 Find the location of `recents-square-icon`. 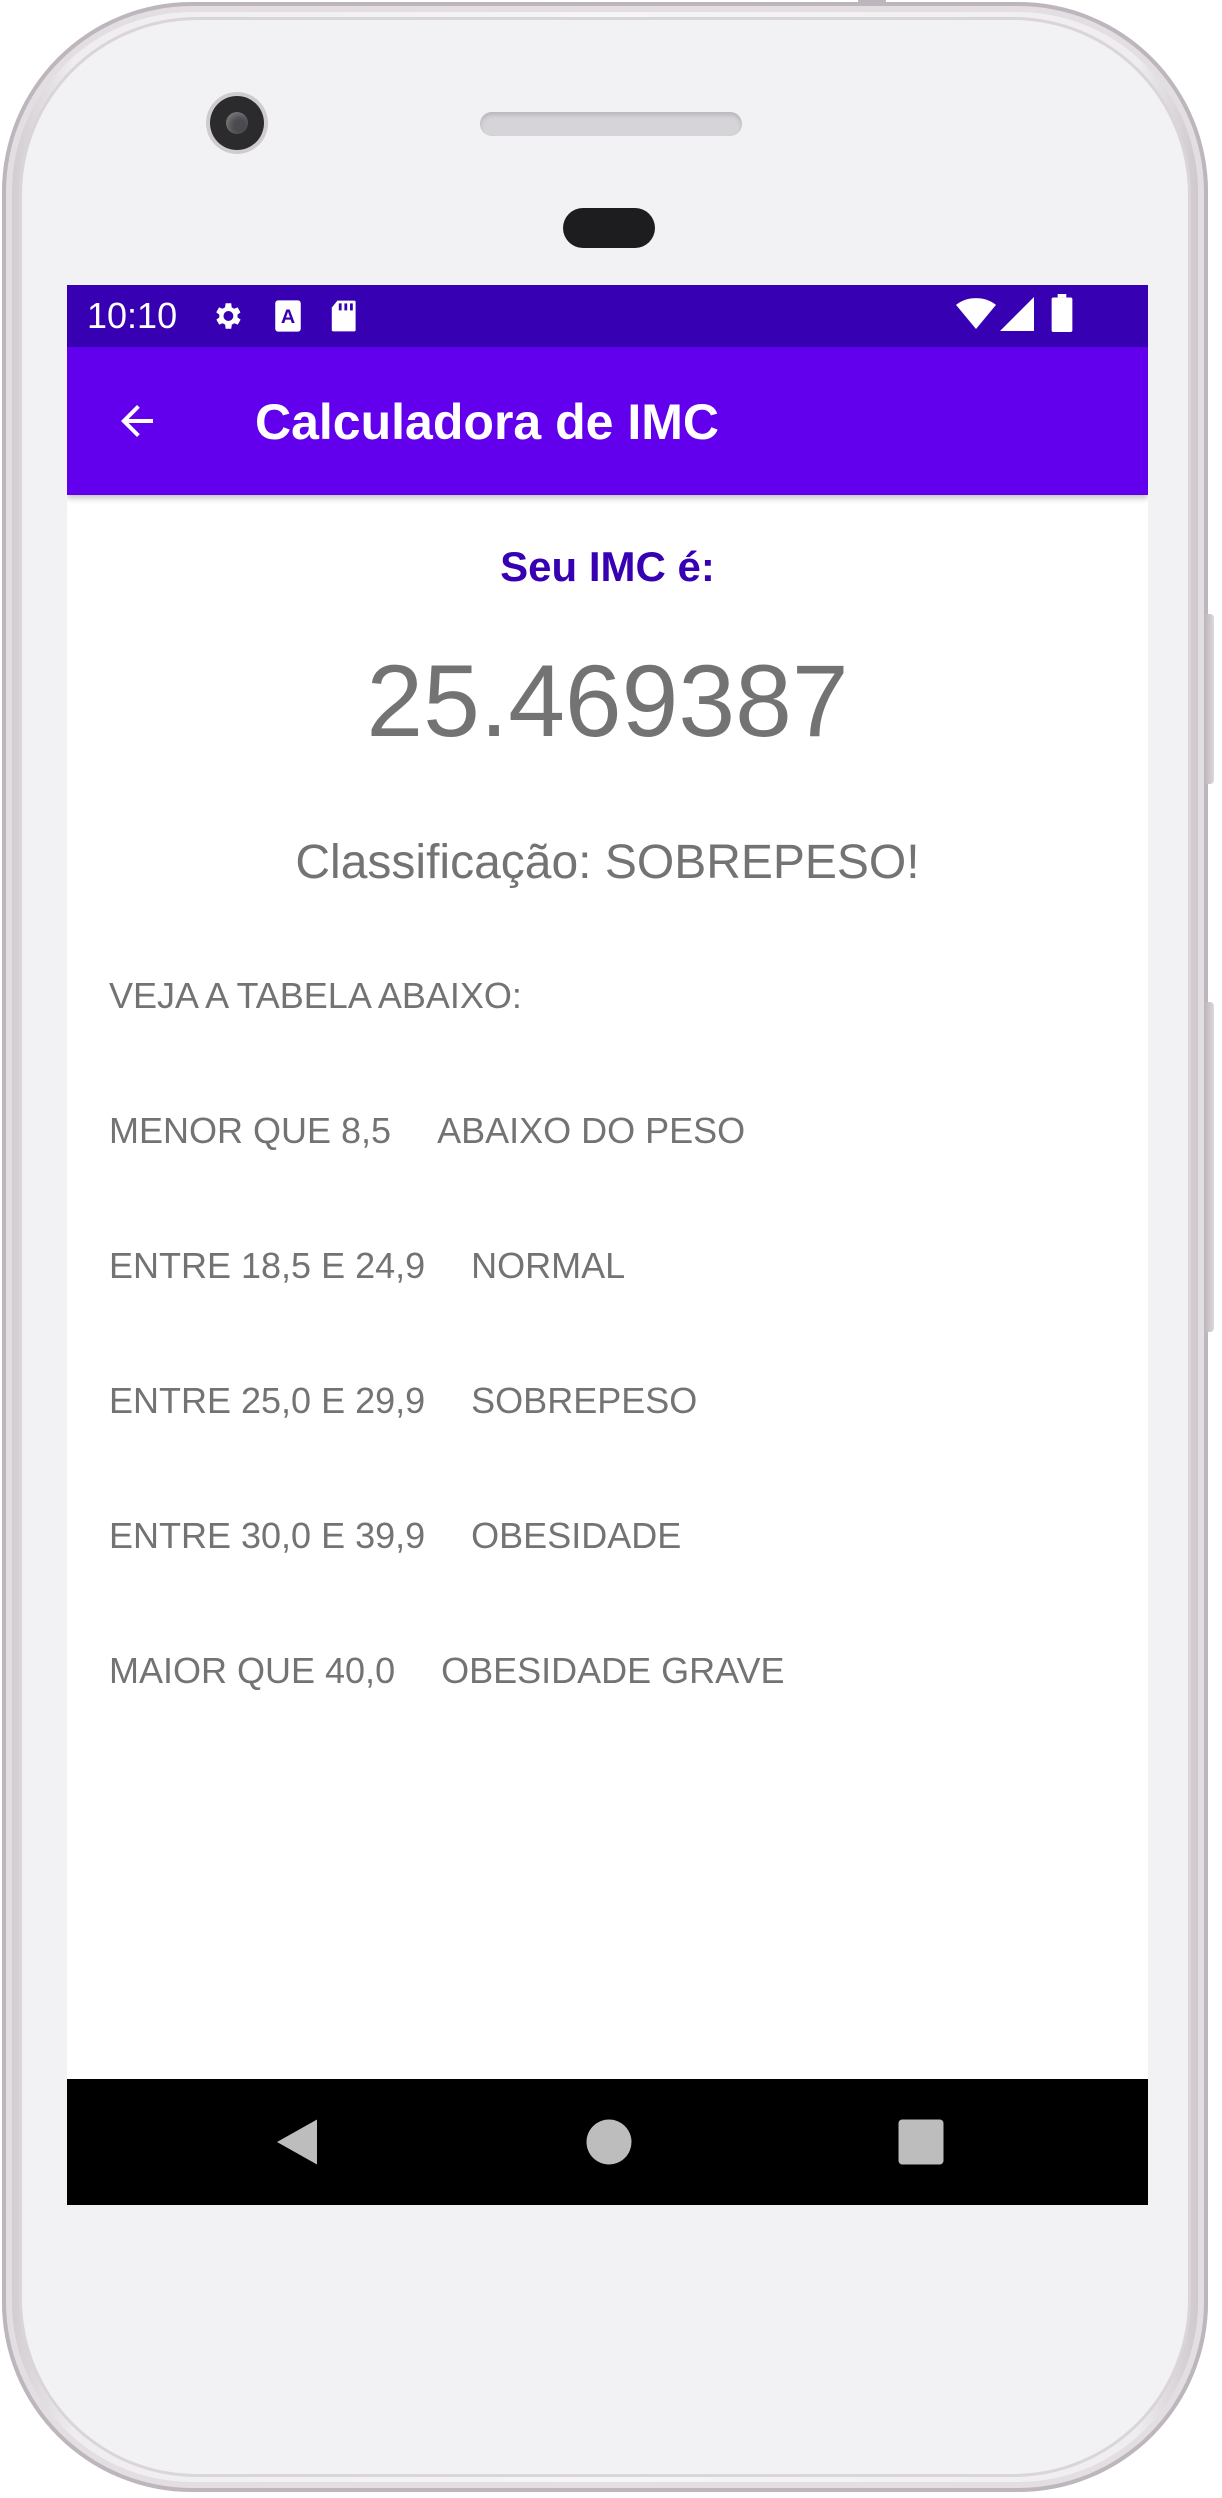

recents-square-icon is located at coordinates (921, 2142).